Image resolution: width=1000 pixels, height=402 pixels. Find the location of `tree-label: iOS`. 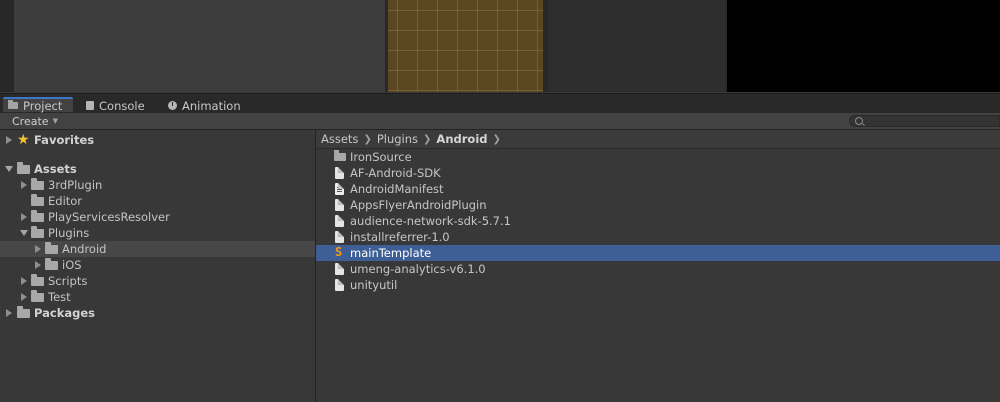

tree-label: iOS is located at coordinates (72, 265).